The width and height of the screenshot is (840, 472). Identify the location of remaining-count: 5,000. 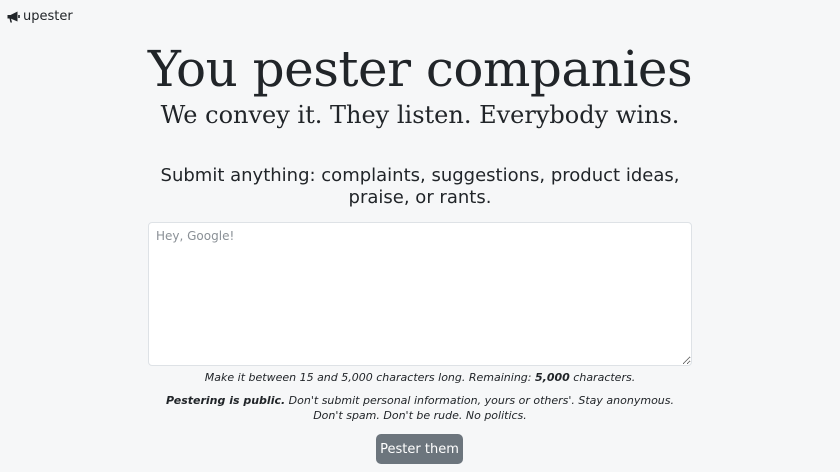
(552, 377).